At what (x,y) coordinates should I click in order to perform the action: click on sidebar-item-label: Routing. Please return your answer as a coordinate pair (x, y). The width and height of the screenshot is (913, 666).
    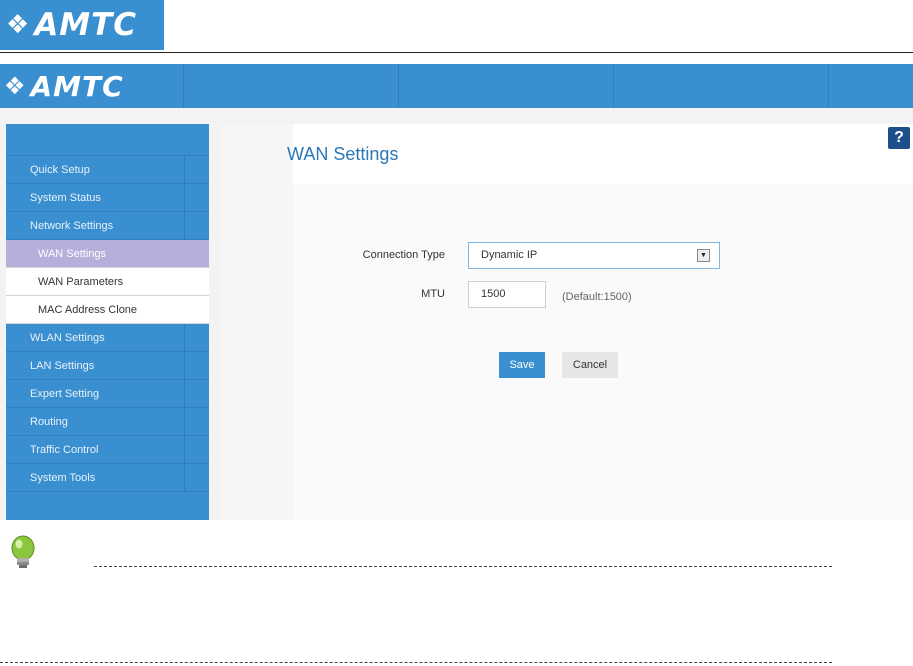
    Looking at the image, I should click on (49, 422).